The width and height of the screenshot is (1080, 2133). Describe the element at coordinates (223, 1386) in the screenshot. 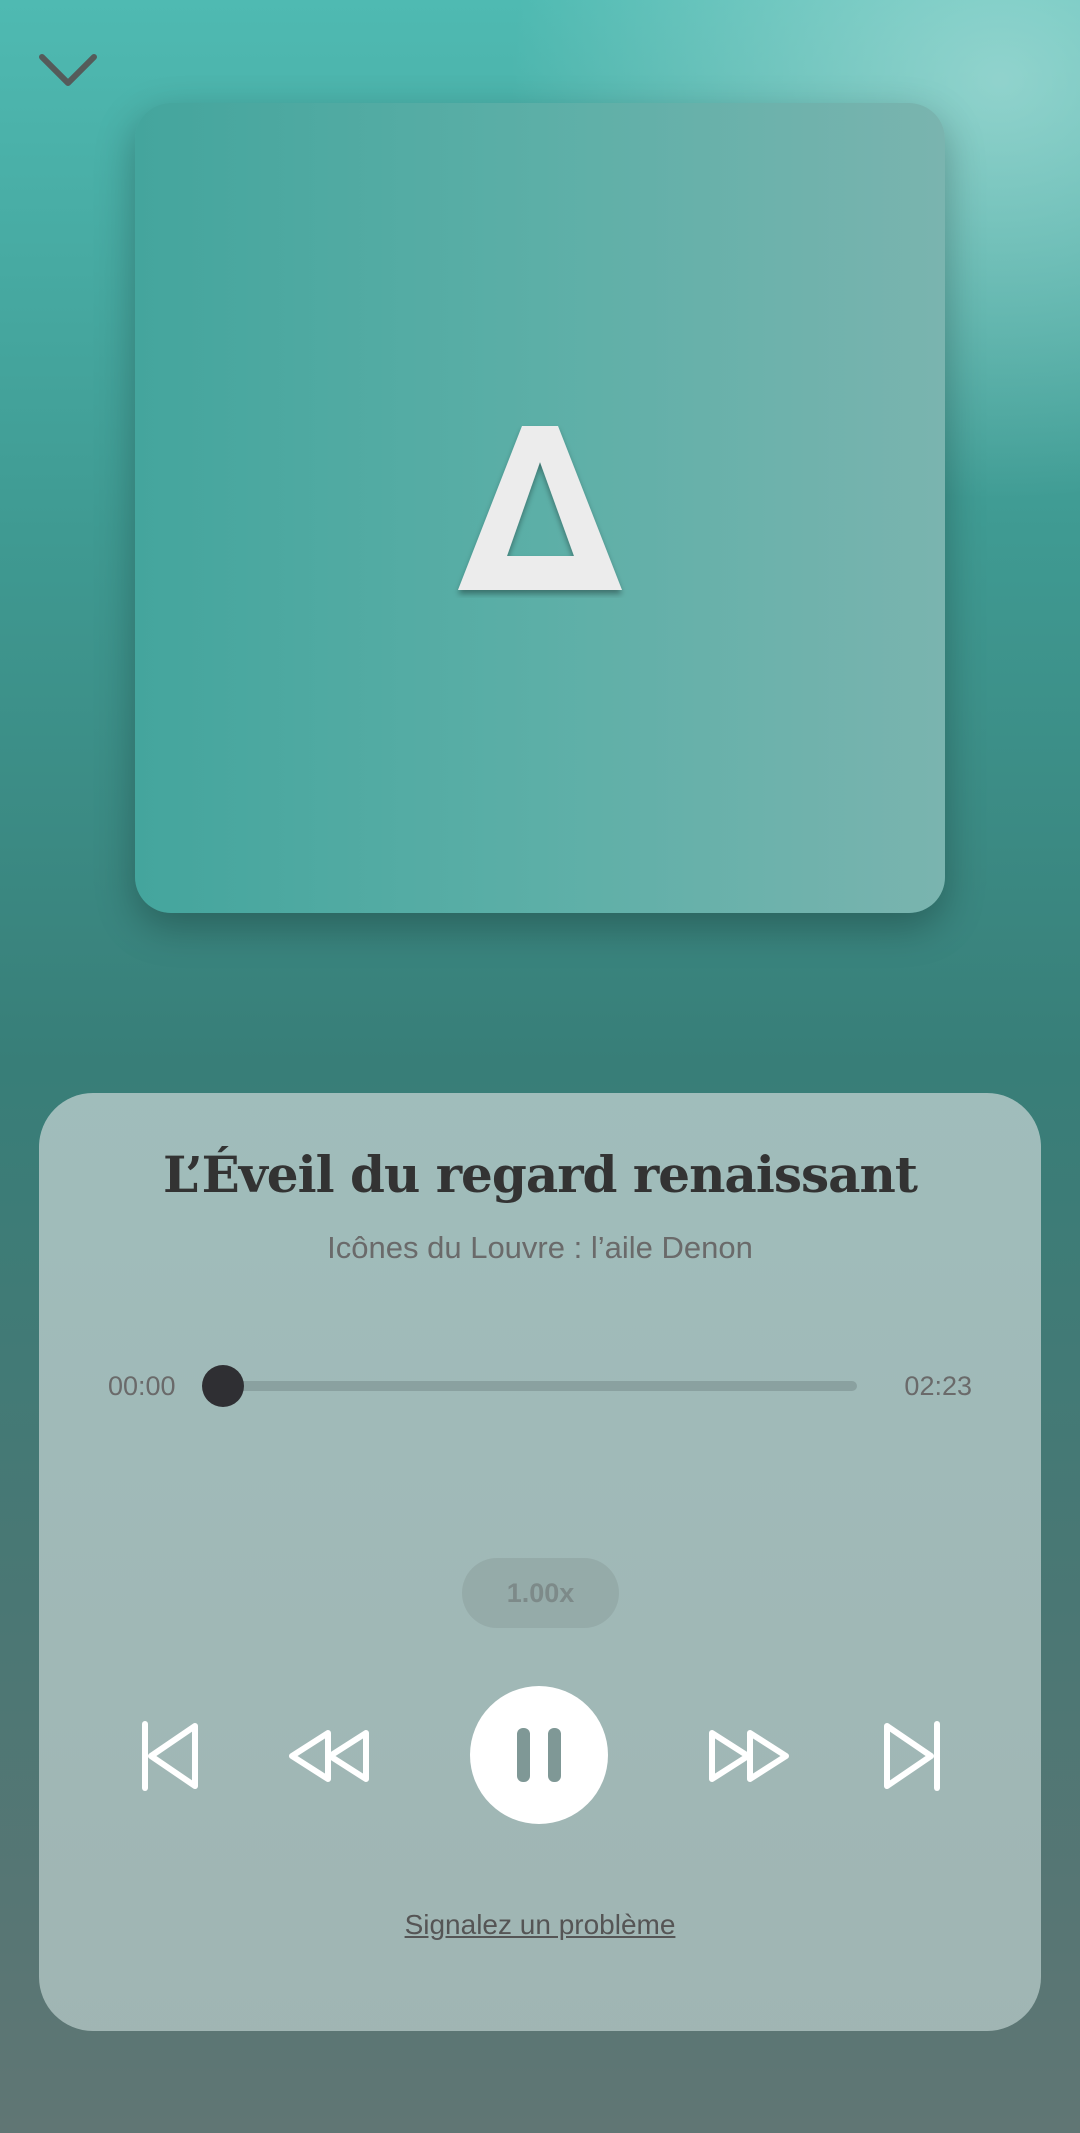

I see `progress-thumb` at that location.